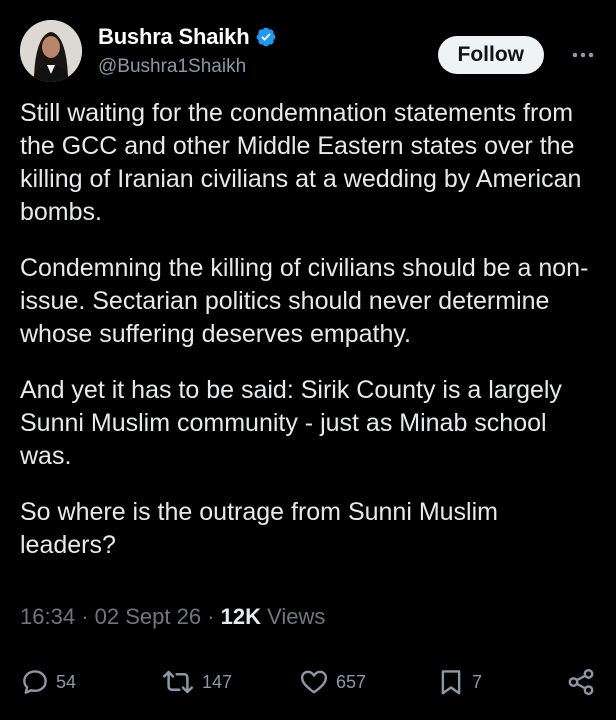 The height and width of the screenshot is (720, 616). I want to click on like-count: 657, so click(351, 681).